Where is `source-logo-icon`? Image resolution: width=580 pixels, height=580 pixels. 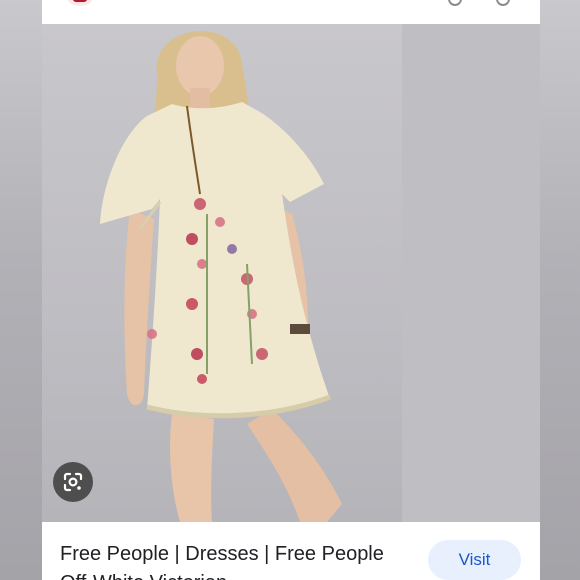
source-logo-icon is located at coordinates (80, 3).